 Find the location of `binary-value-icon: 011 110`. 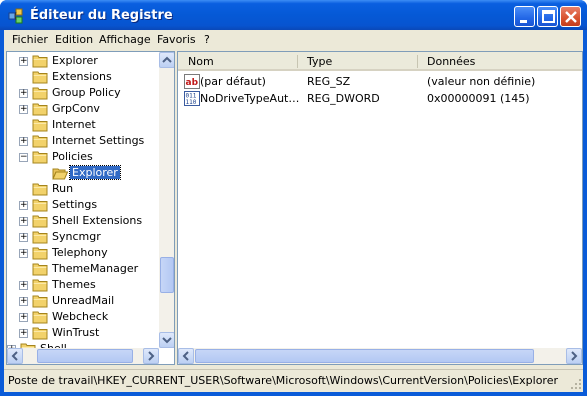

binary-value-icon: 011 110 is located at coordinates (192, 98).